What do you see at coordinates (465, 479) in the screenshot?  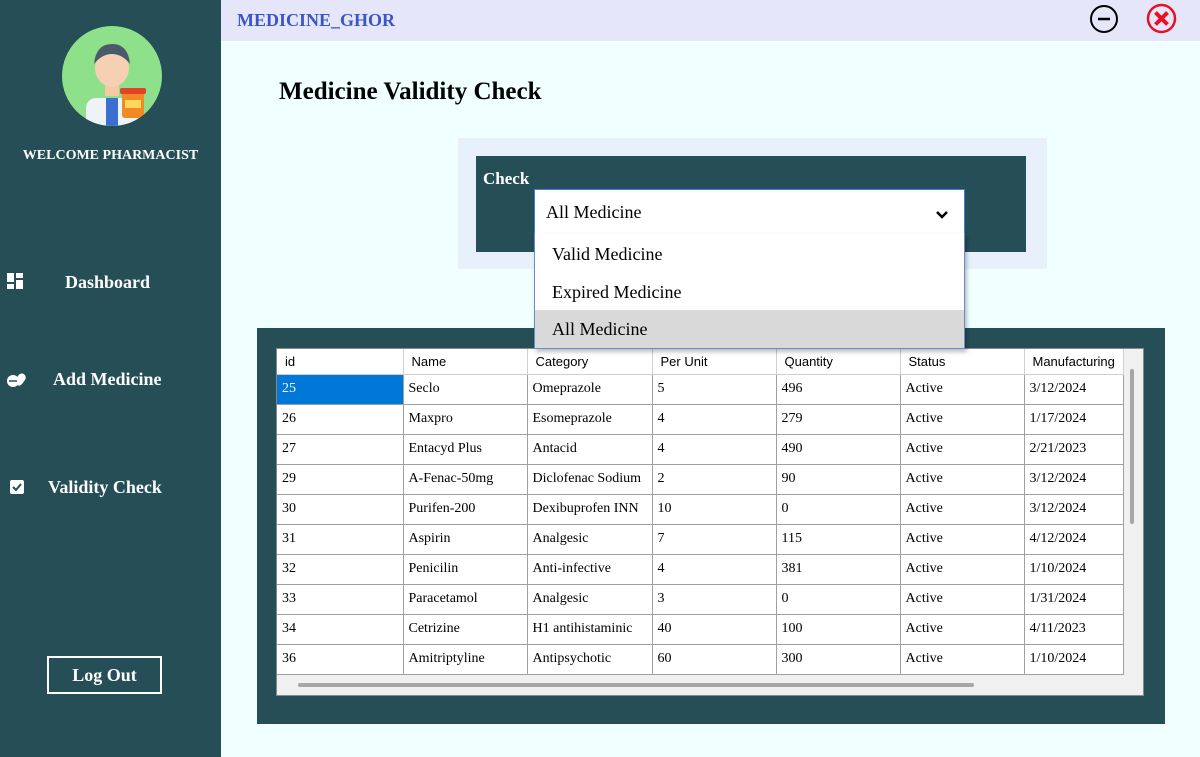 I see `table-cell: A-Fenac-50mg` at bounding box center [465, 479].